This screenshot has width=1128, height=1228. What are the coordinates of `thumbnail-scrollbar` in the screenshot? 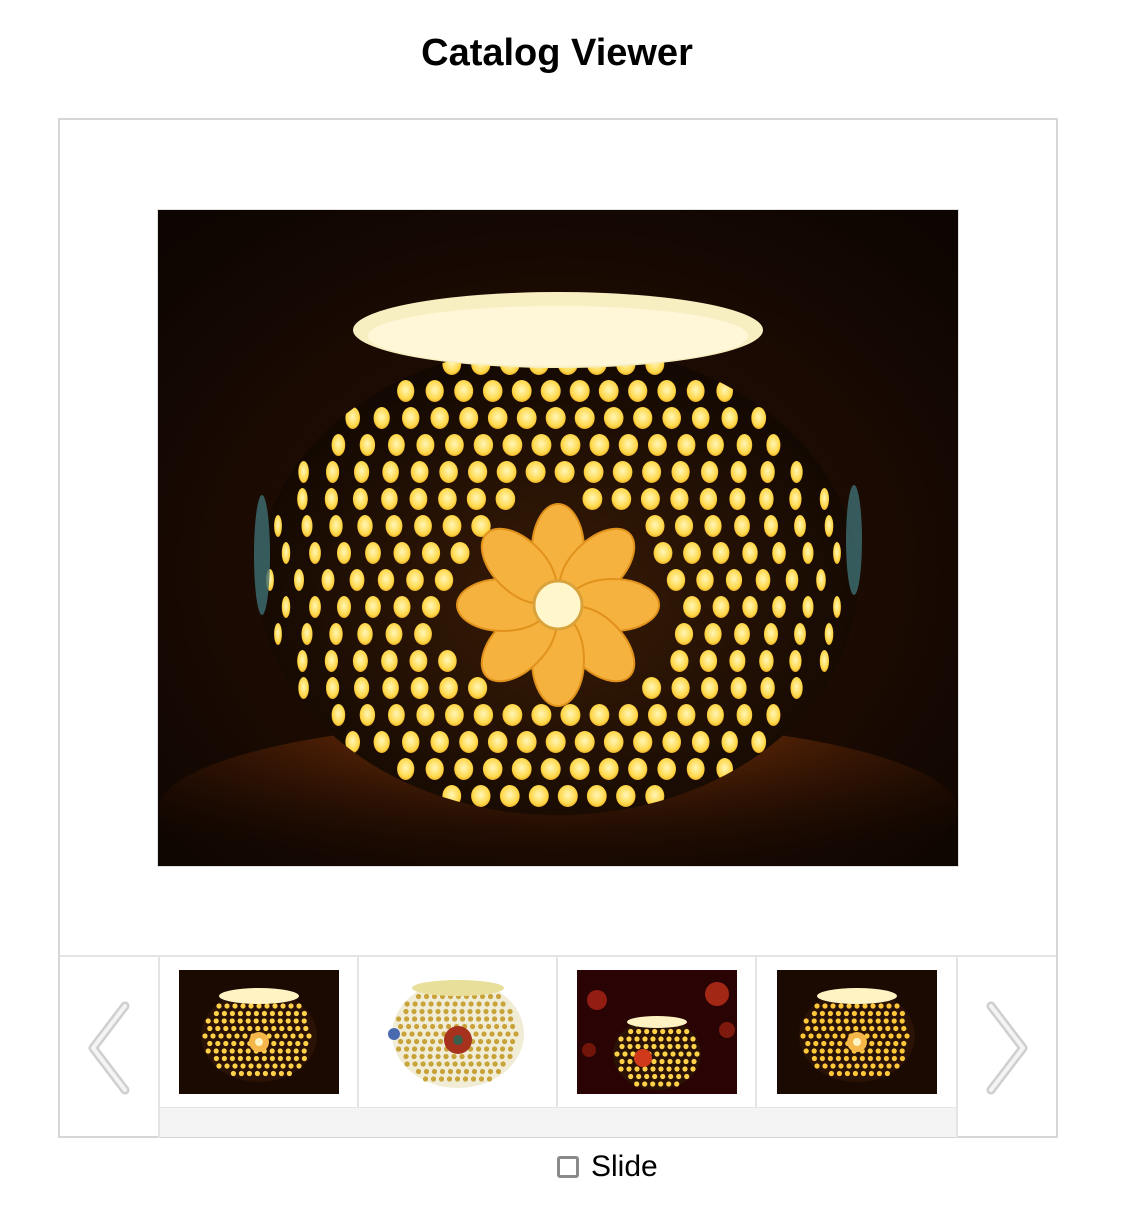 It's located at (558, 1122).